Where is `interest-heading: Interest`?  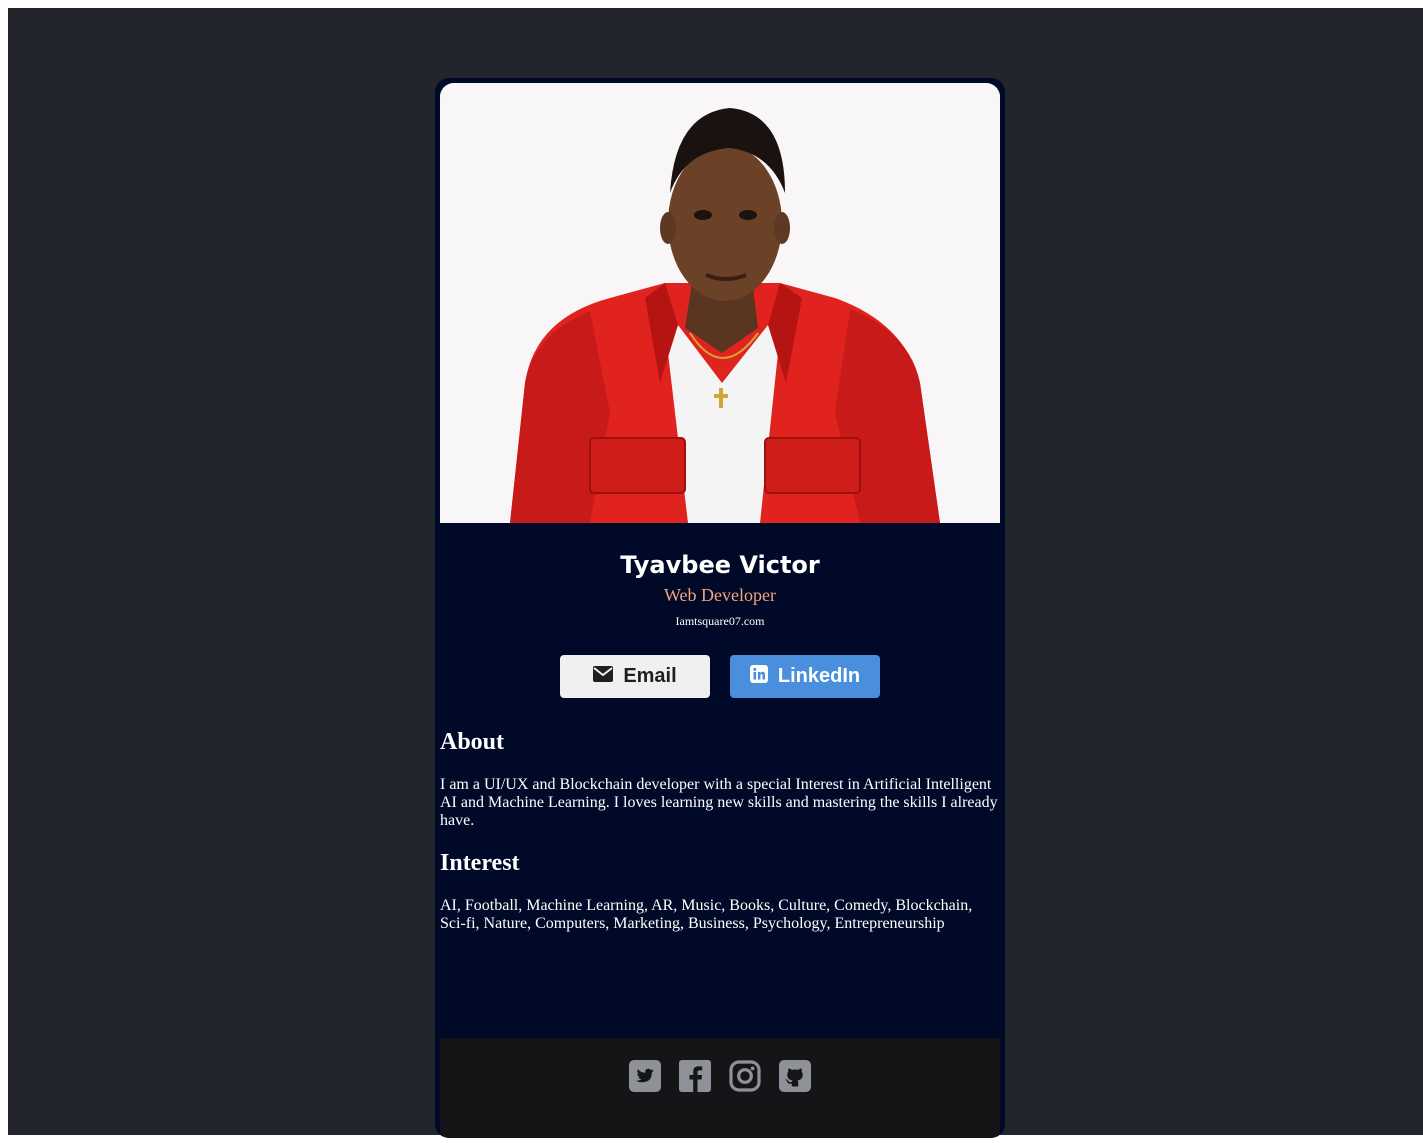
interest-heading: Interest is located at coordinates (480, 863).